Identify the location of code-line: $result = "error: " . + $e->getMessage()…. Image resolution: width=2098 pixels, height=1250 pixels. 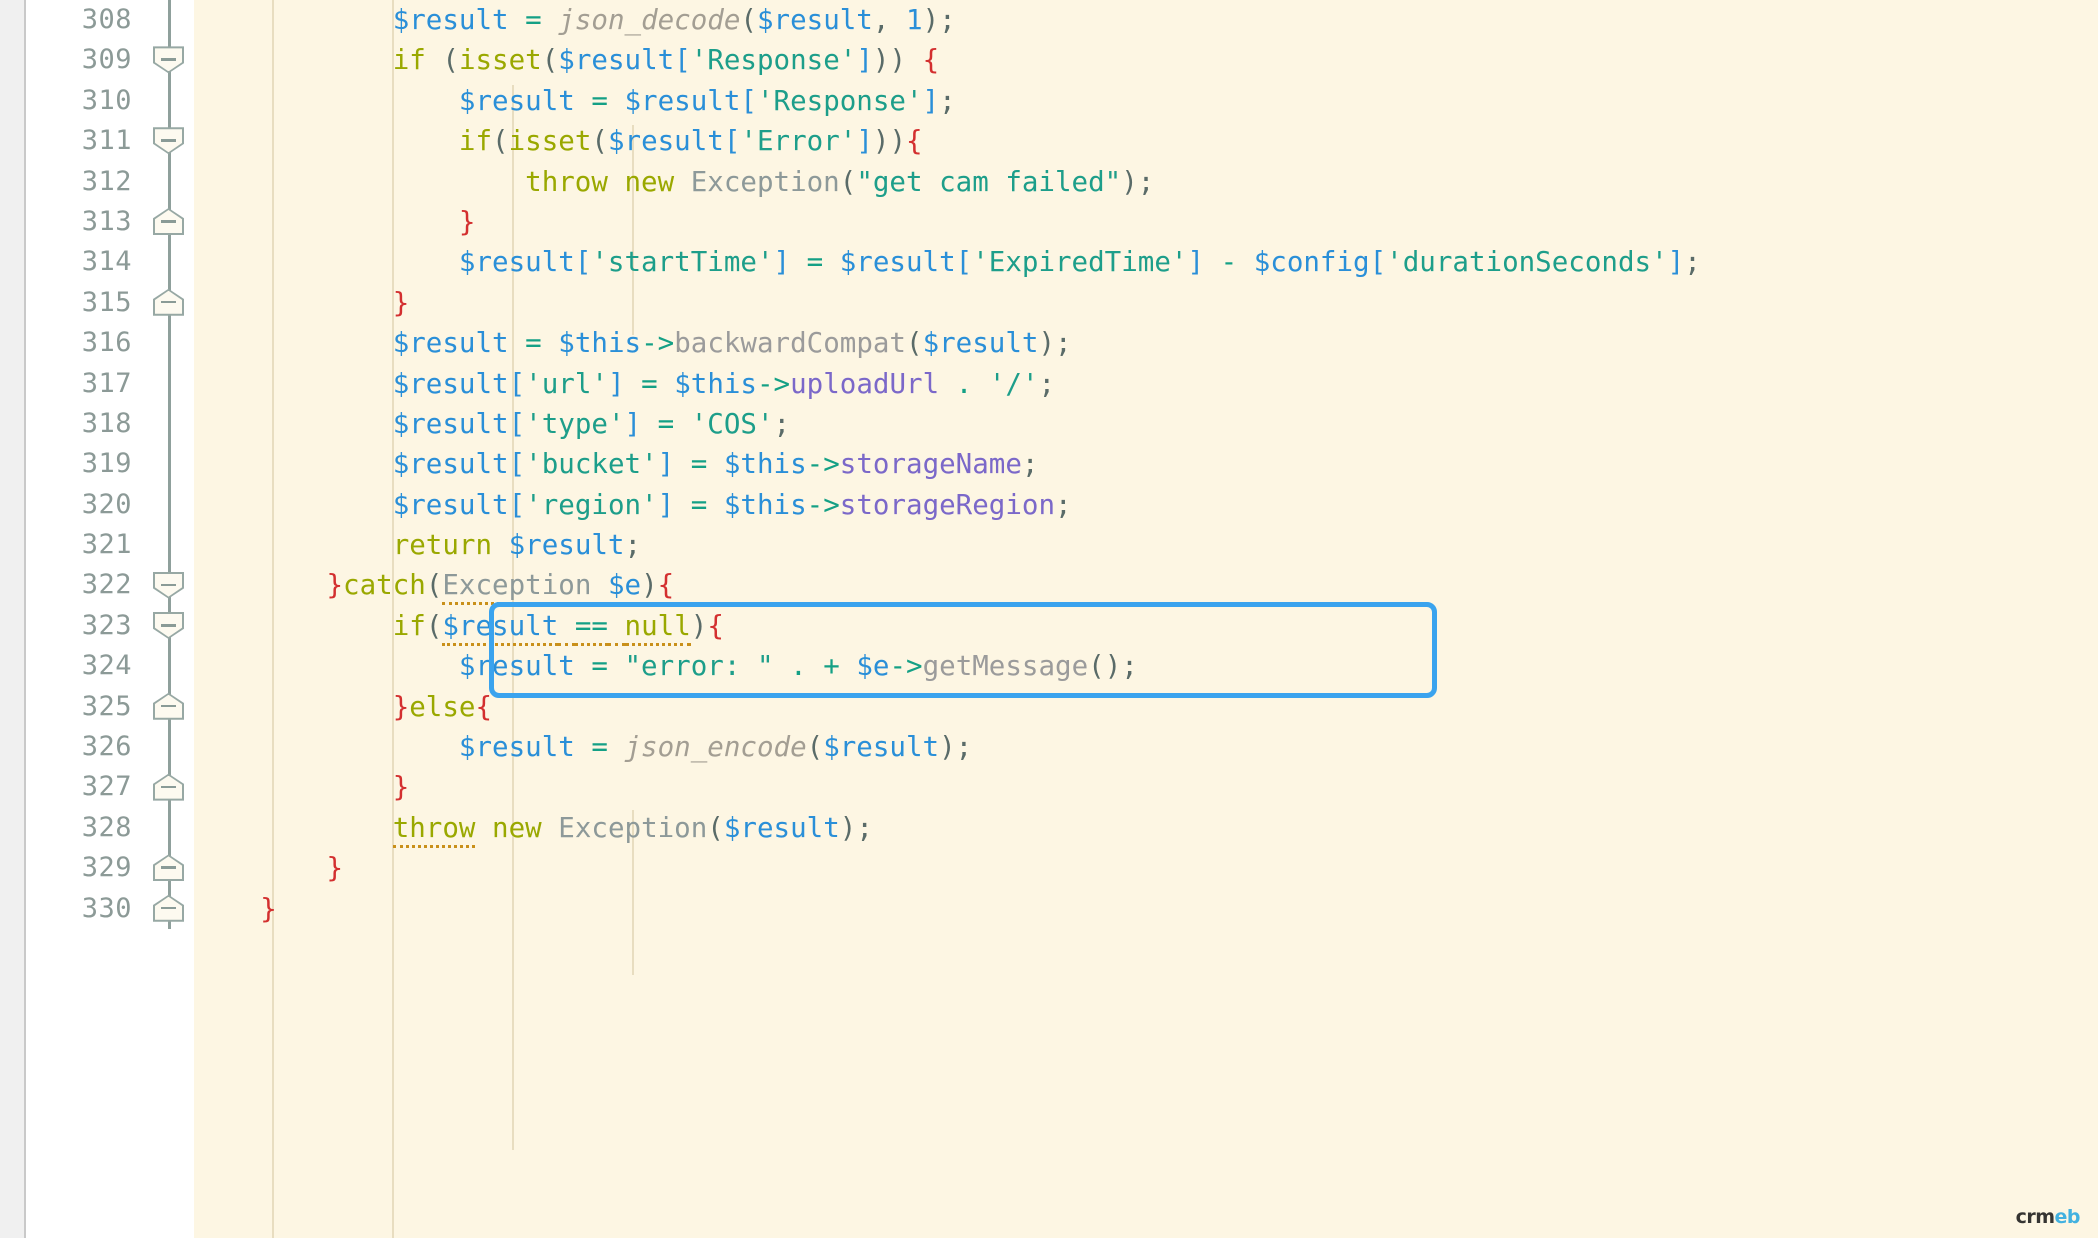
(1146, 666).